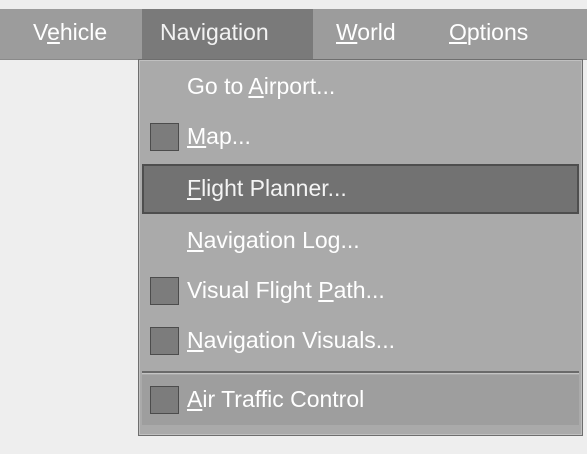 The width and height of the screenshot is (587, 454). I want to click on menu-options-label: Options, so click(489, 32).